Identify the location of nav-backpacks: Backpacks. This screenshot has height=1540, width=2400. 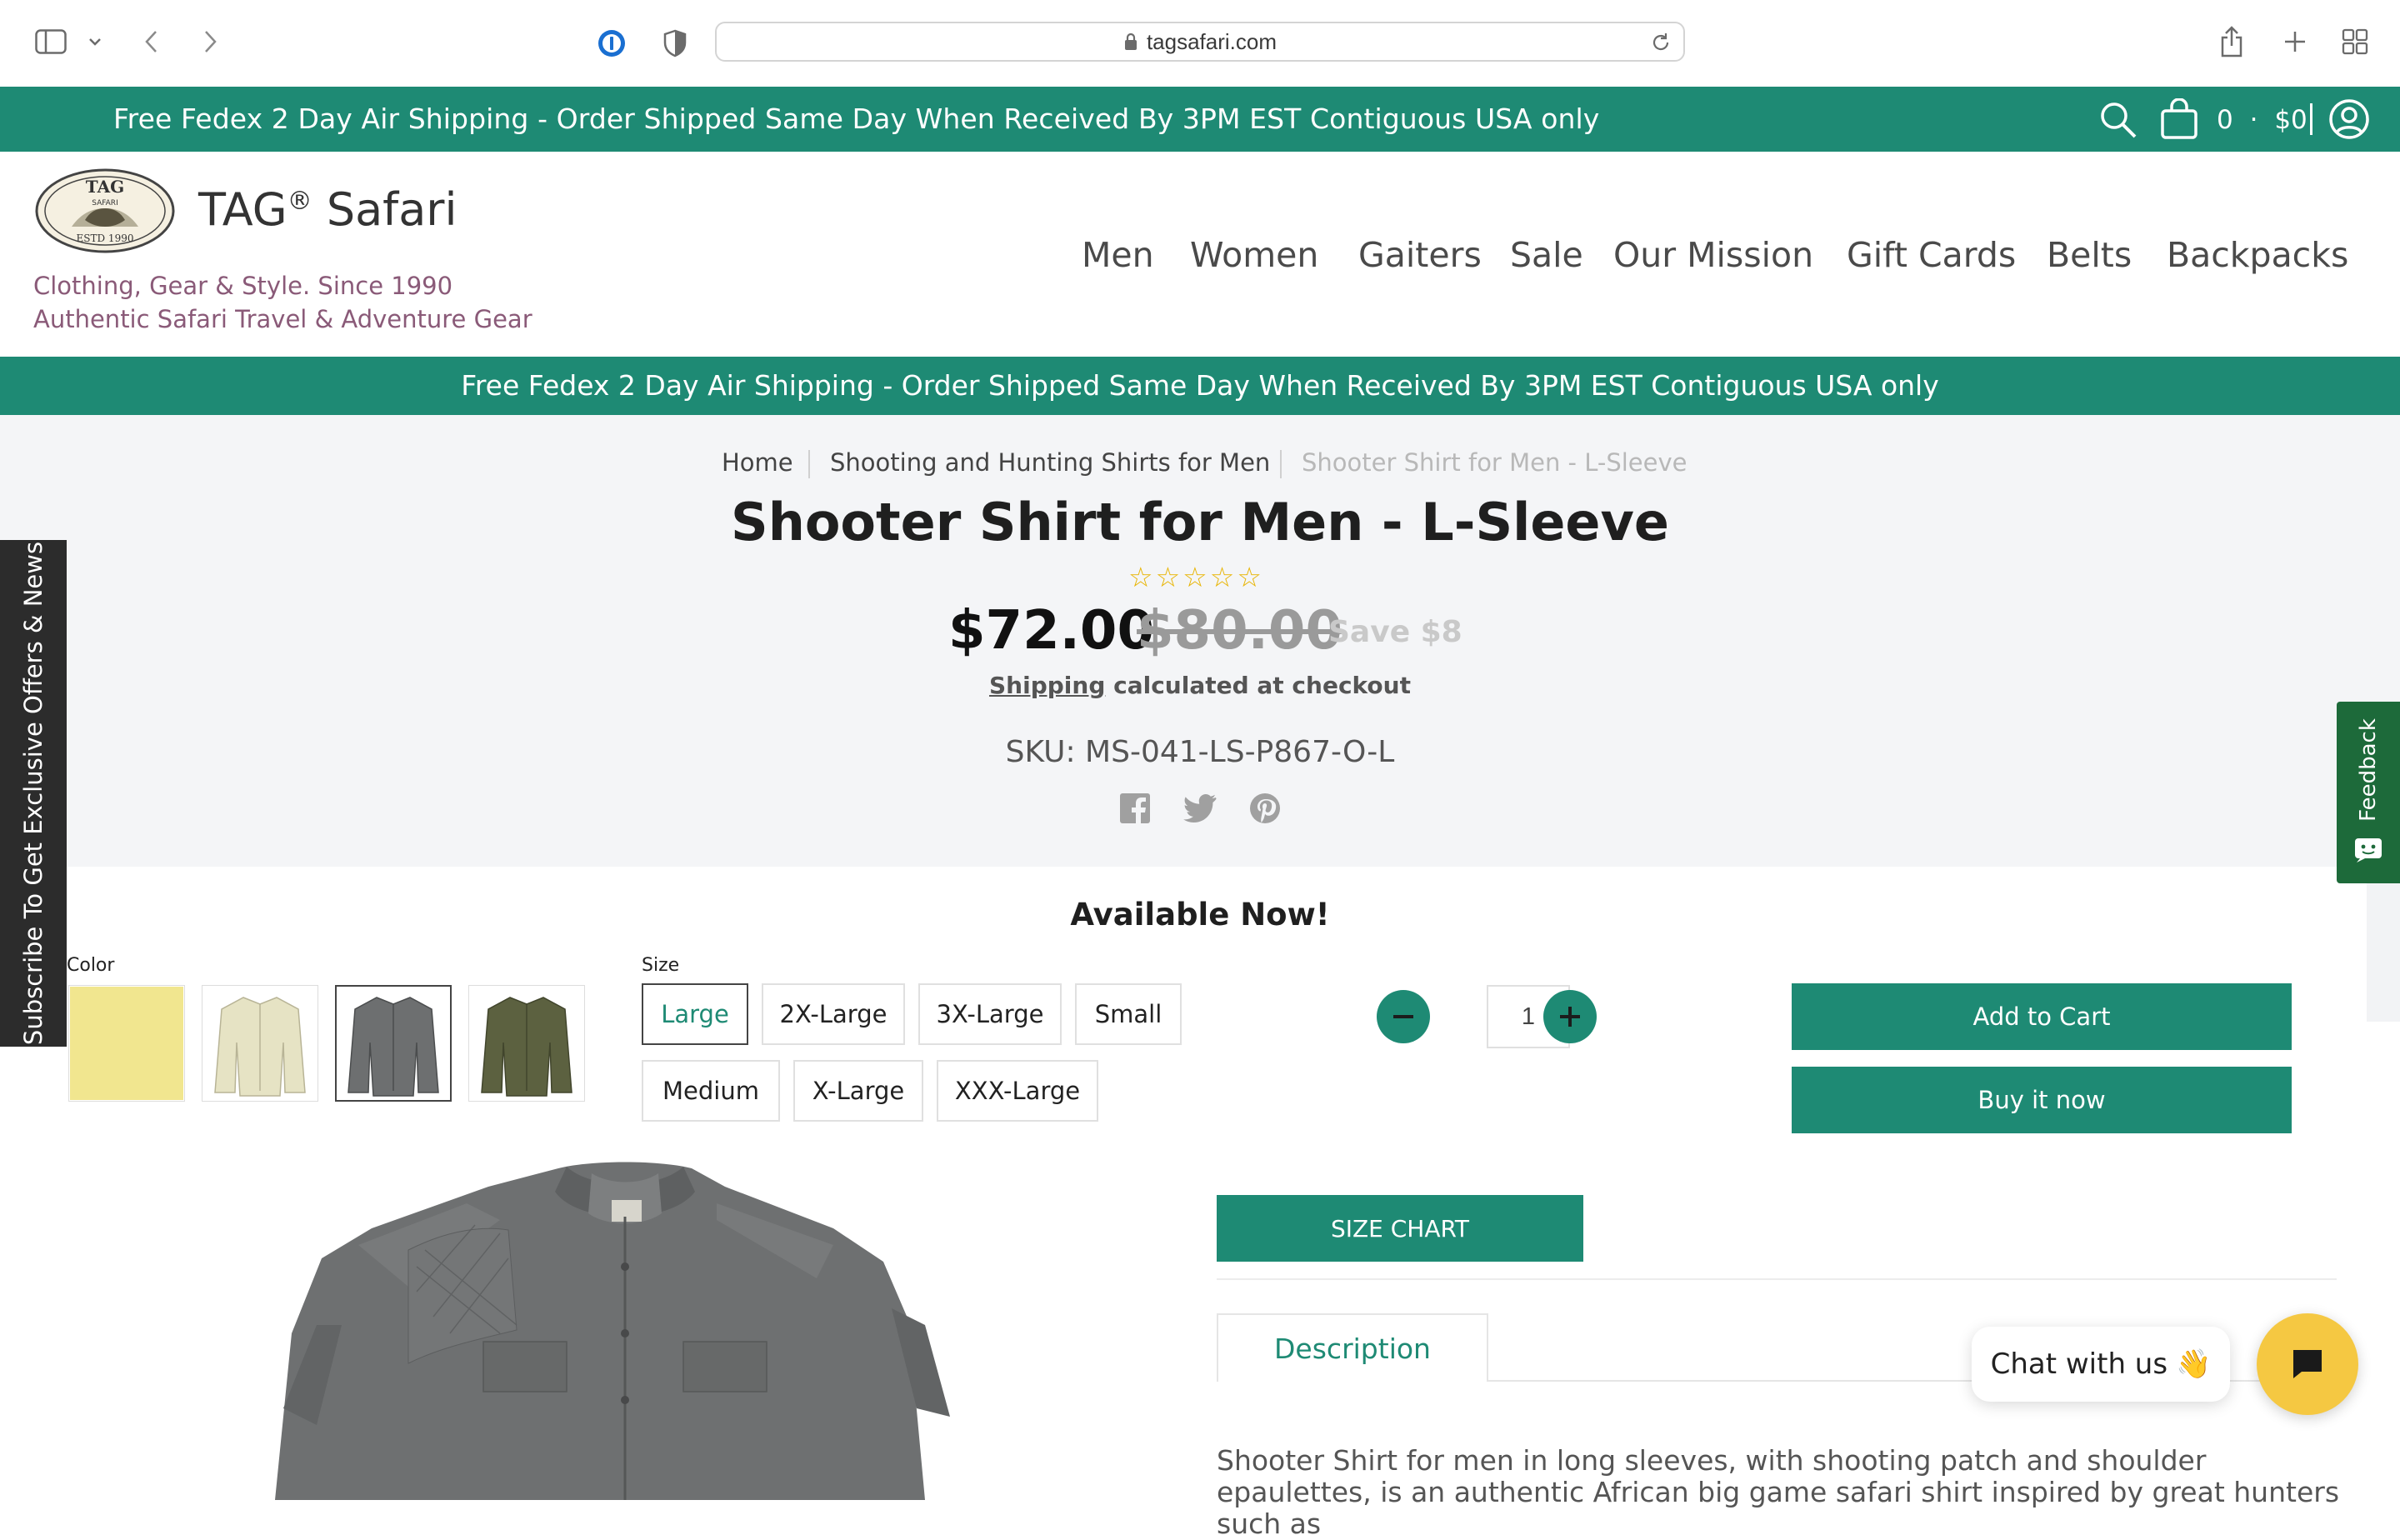
(2257, 255).